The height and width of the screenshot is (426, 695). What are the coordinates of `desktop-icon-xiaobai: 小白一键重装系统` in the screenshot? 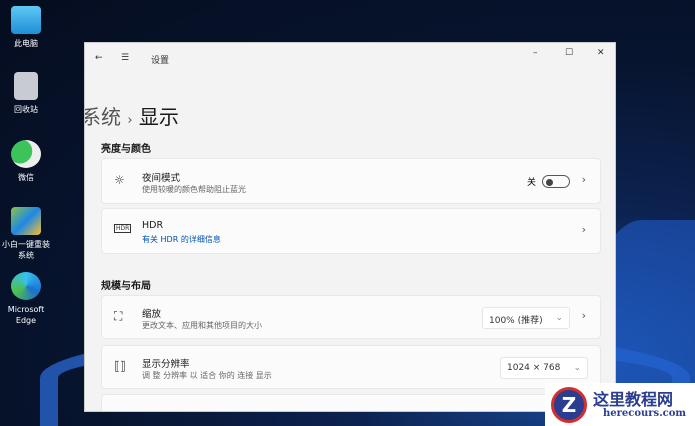 It's located at (26, 234).